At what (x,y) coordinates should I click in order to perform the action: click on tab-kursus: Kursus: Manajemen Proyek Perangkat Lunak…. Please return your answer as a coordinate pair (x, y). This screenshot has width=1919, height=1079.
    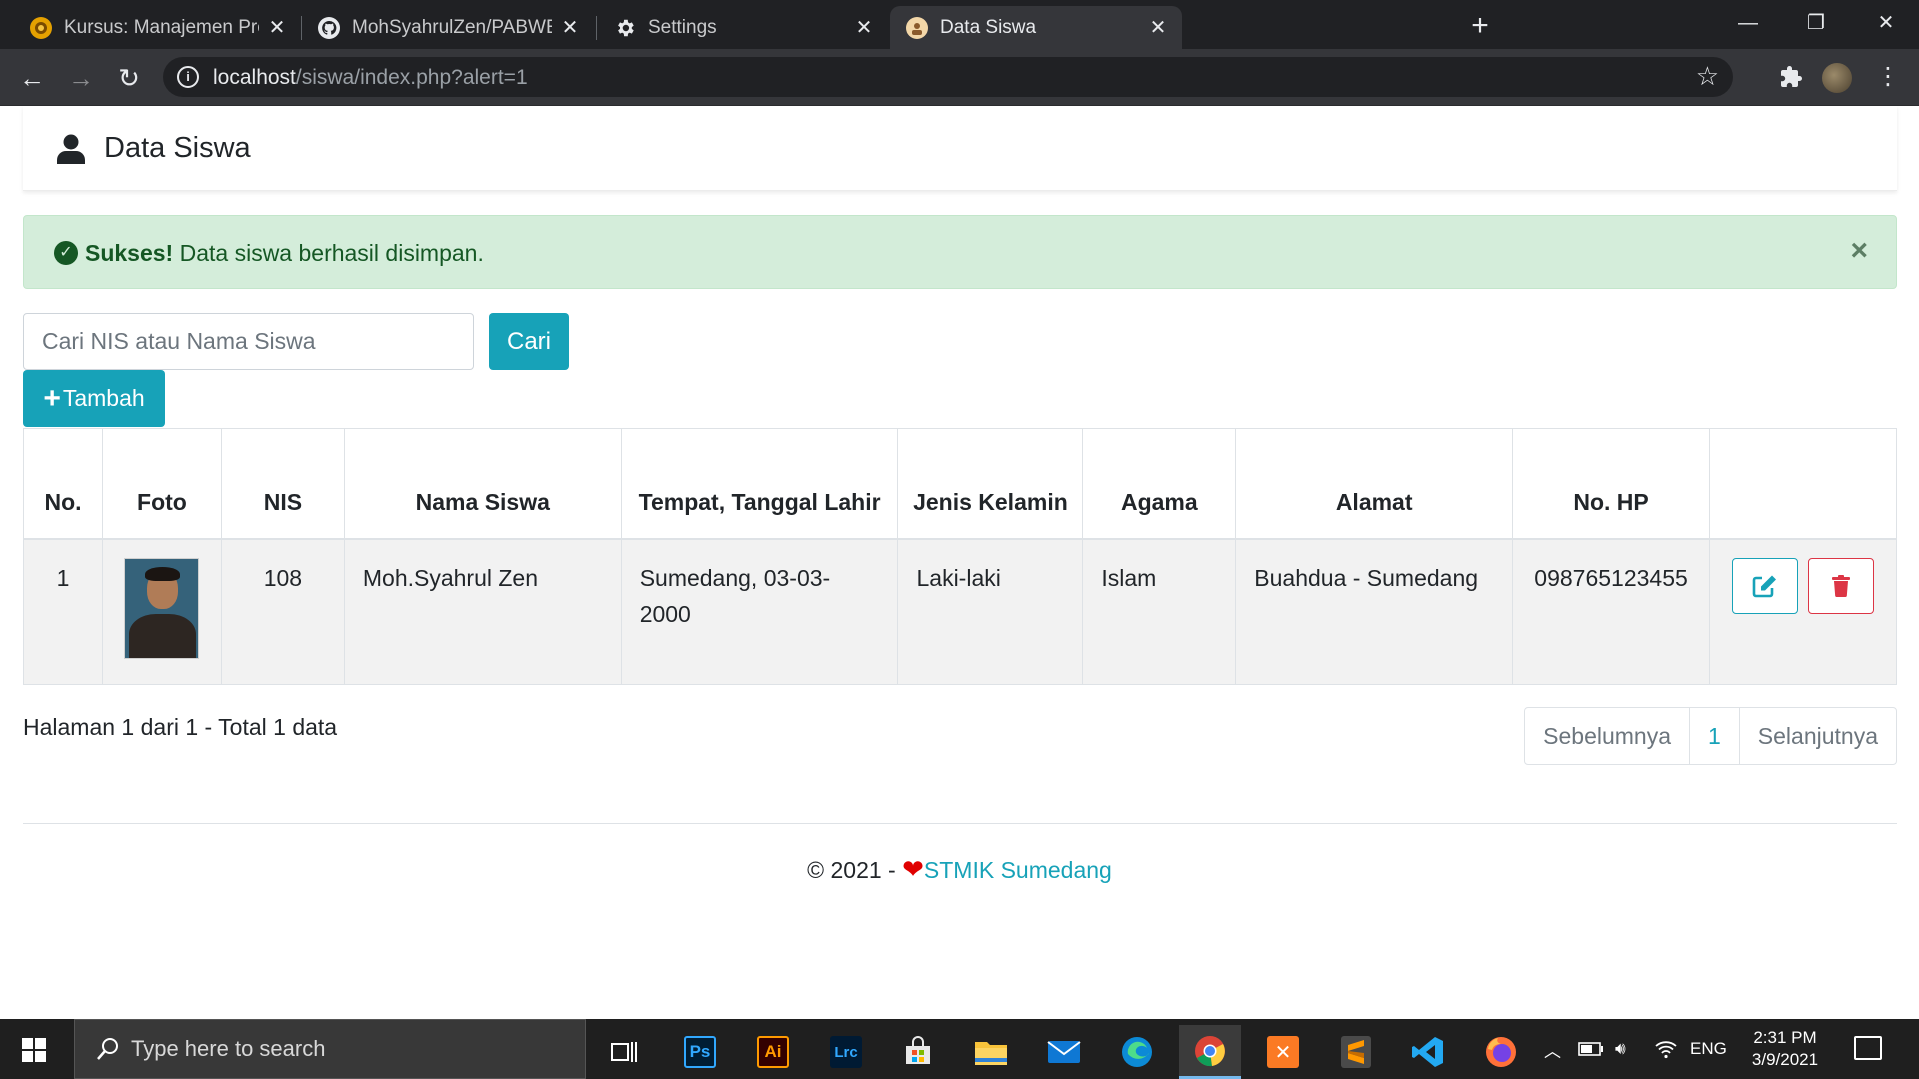
    Looking at the image, I should click on (157, 27).